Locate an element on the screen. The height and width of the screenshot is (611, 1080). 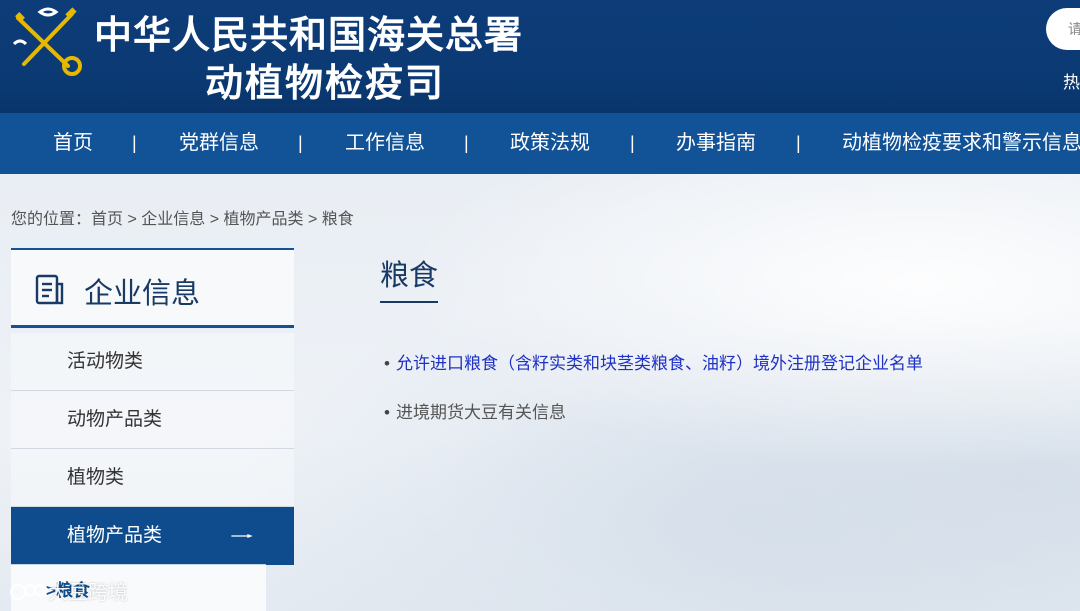
sidebar-item-label: 植物产品类 is located at coordinates (115, 535).